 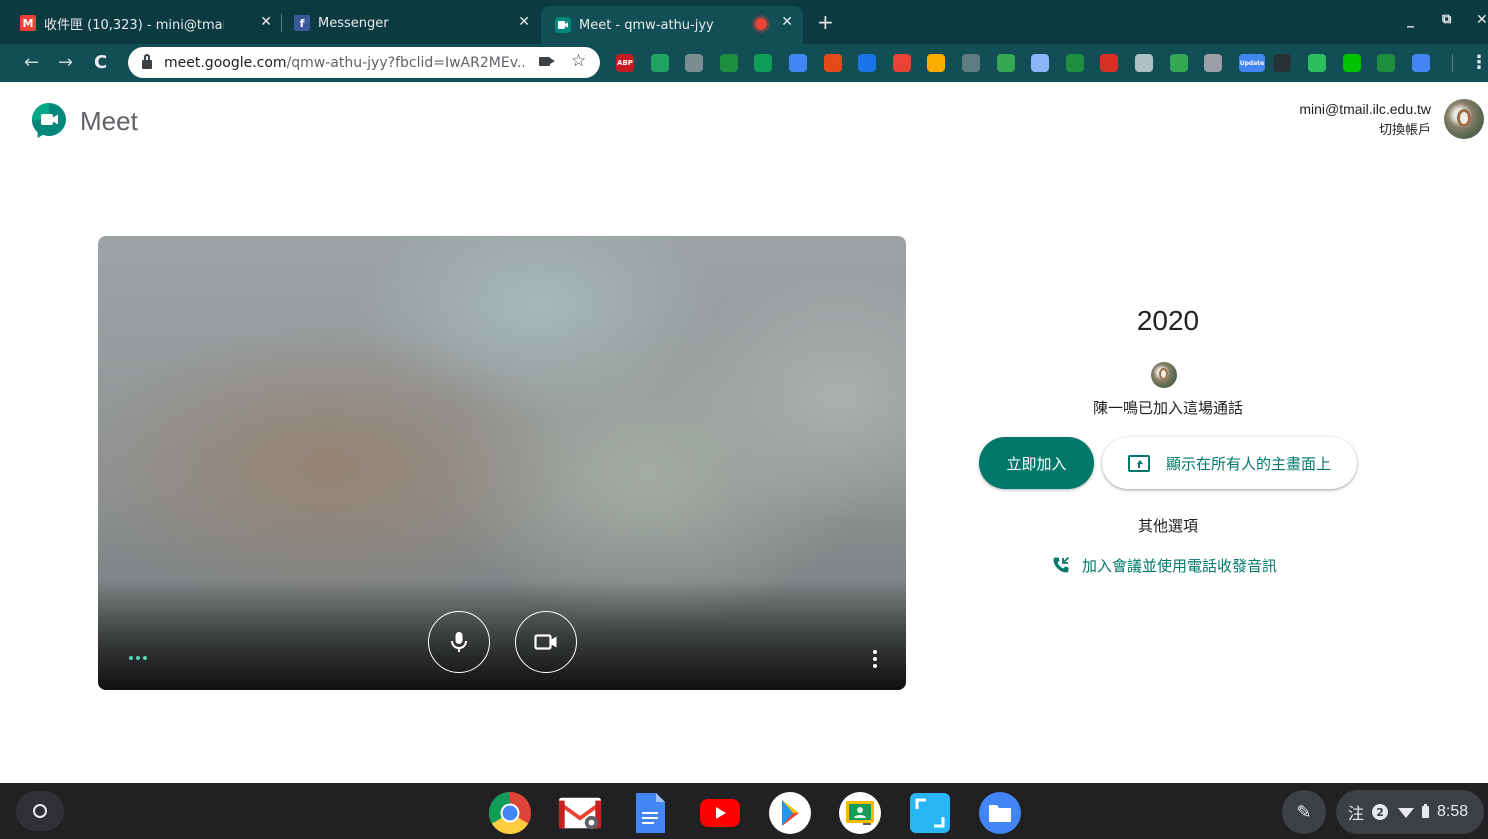 What do you see at coordinates (578, 61) in the screenshot?
I see `bookmark-star-icon: ☆` at bounding box center [578, 61].